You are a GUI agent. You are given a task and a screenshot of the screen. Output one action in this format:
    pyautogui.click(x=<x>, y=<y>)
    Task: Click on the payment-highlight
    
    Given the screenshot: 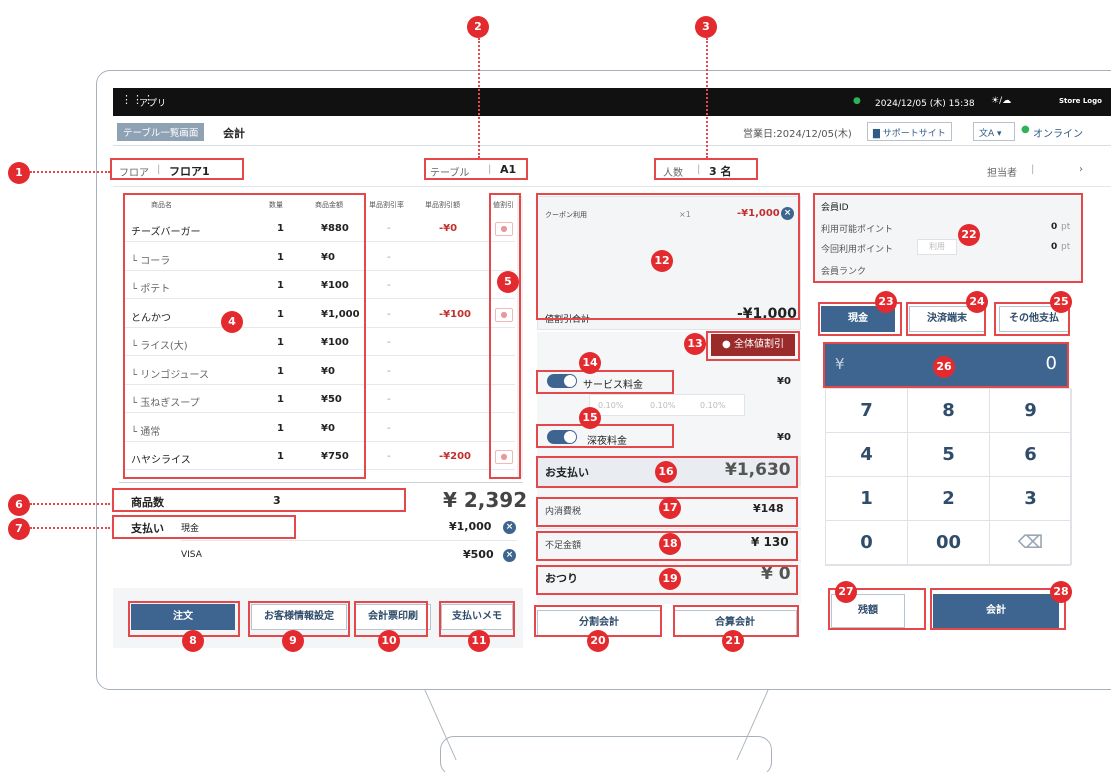 What is the action you would take?
    pyautogui.click(x=204, y=527)
    